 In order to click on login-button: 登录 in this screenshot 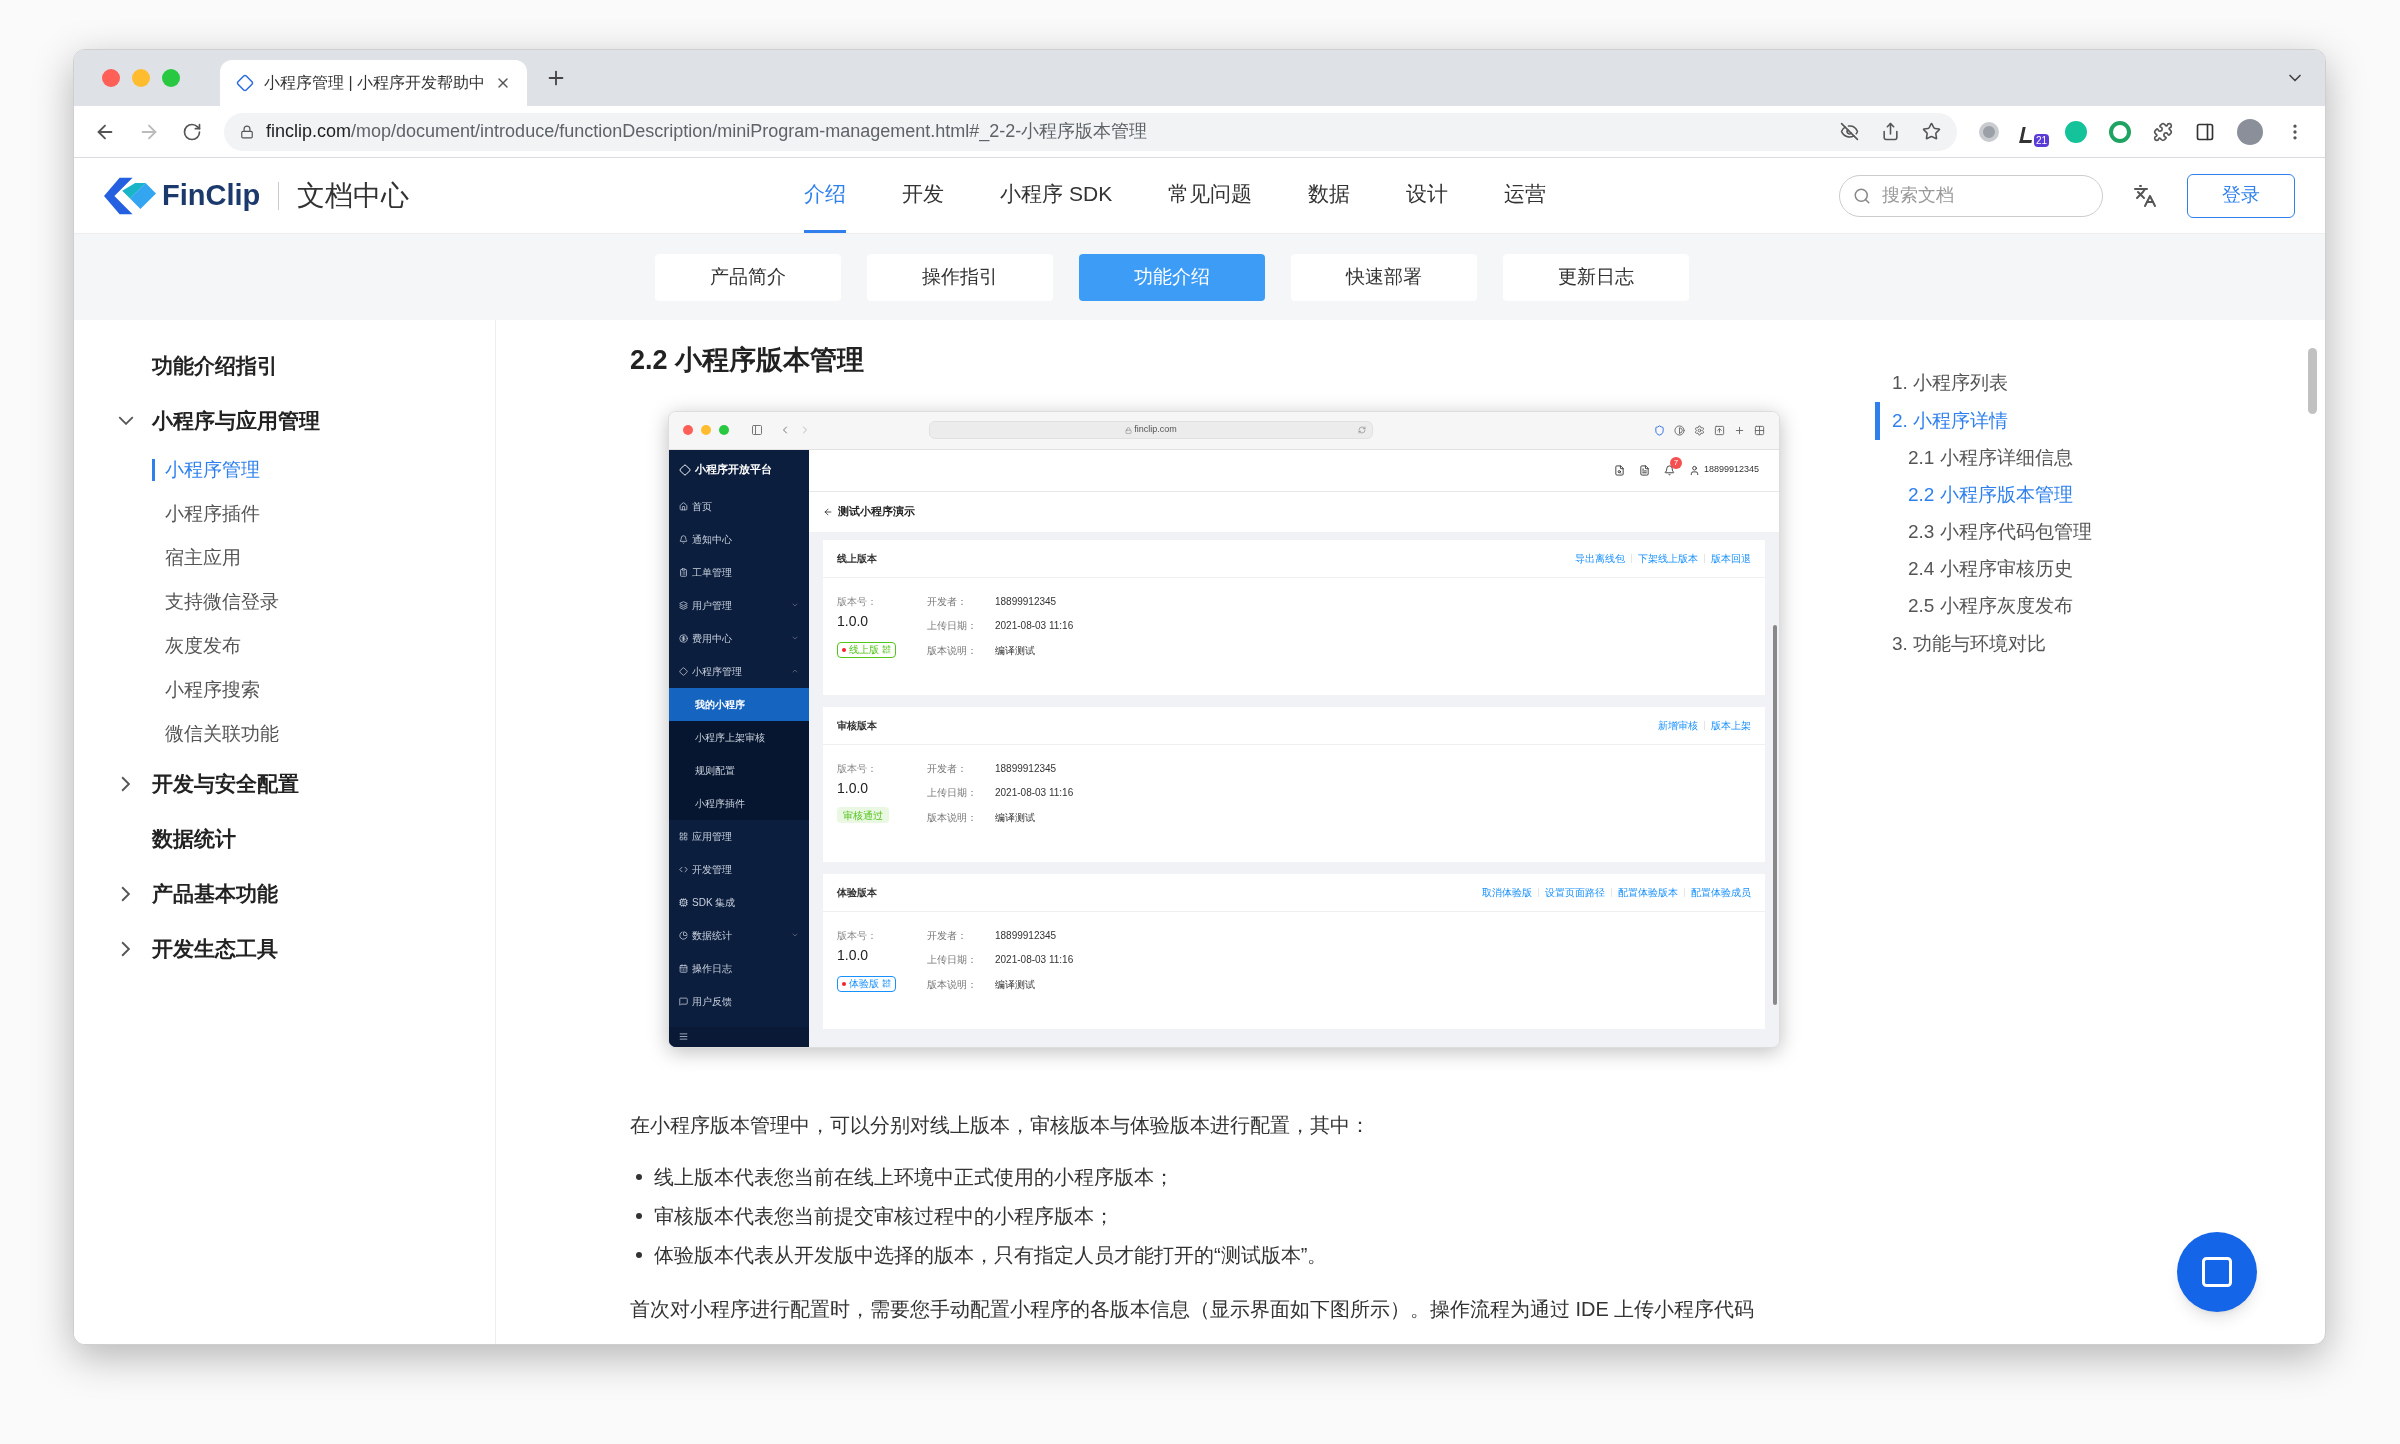, I will do `click(2241, 195)`.